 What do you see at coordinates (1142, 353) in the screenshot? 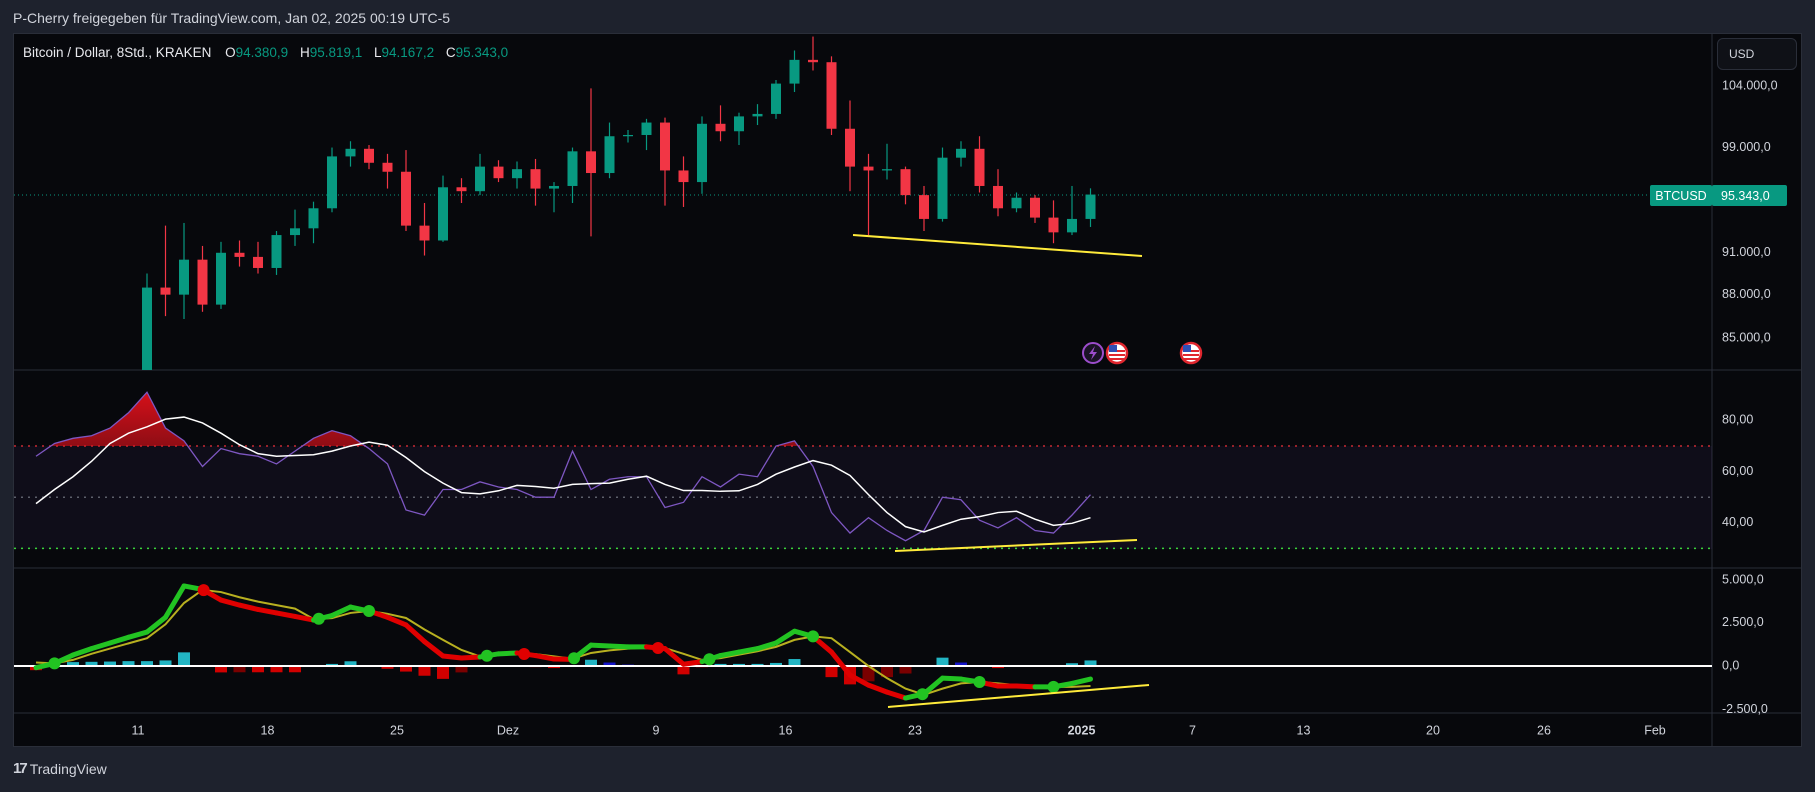
I see `event-markers` at bounding box center [1142, 353].